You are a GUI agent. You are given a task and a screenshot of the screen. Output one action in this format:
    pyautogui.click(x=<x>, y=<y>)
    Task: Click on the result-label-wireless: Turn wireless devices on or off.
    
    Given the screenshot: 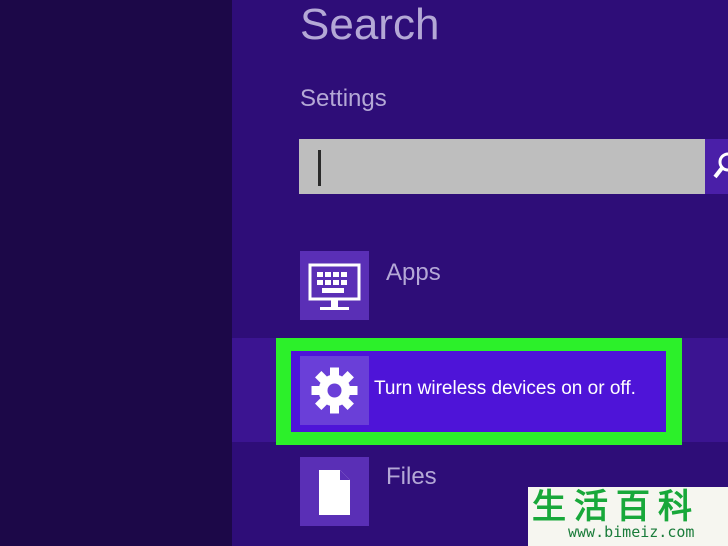 What is the action you would take?
    pyautogui.click(x=505, y=388)
    